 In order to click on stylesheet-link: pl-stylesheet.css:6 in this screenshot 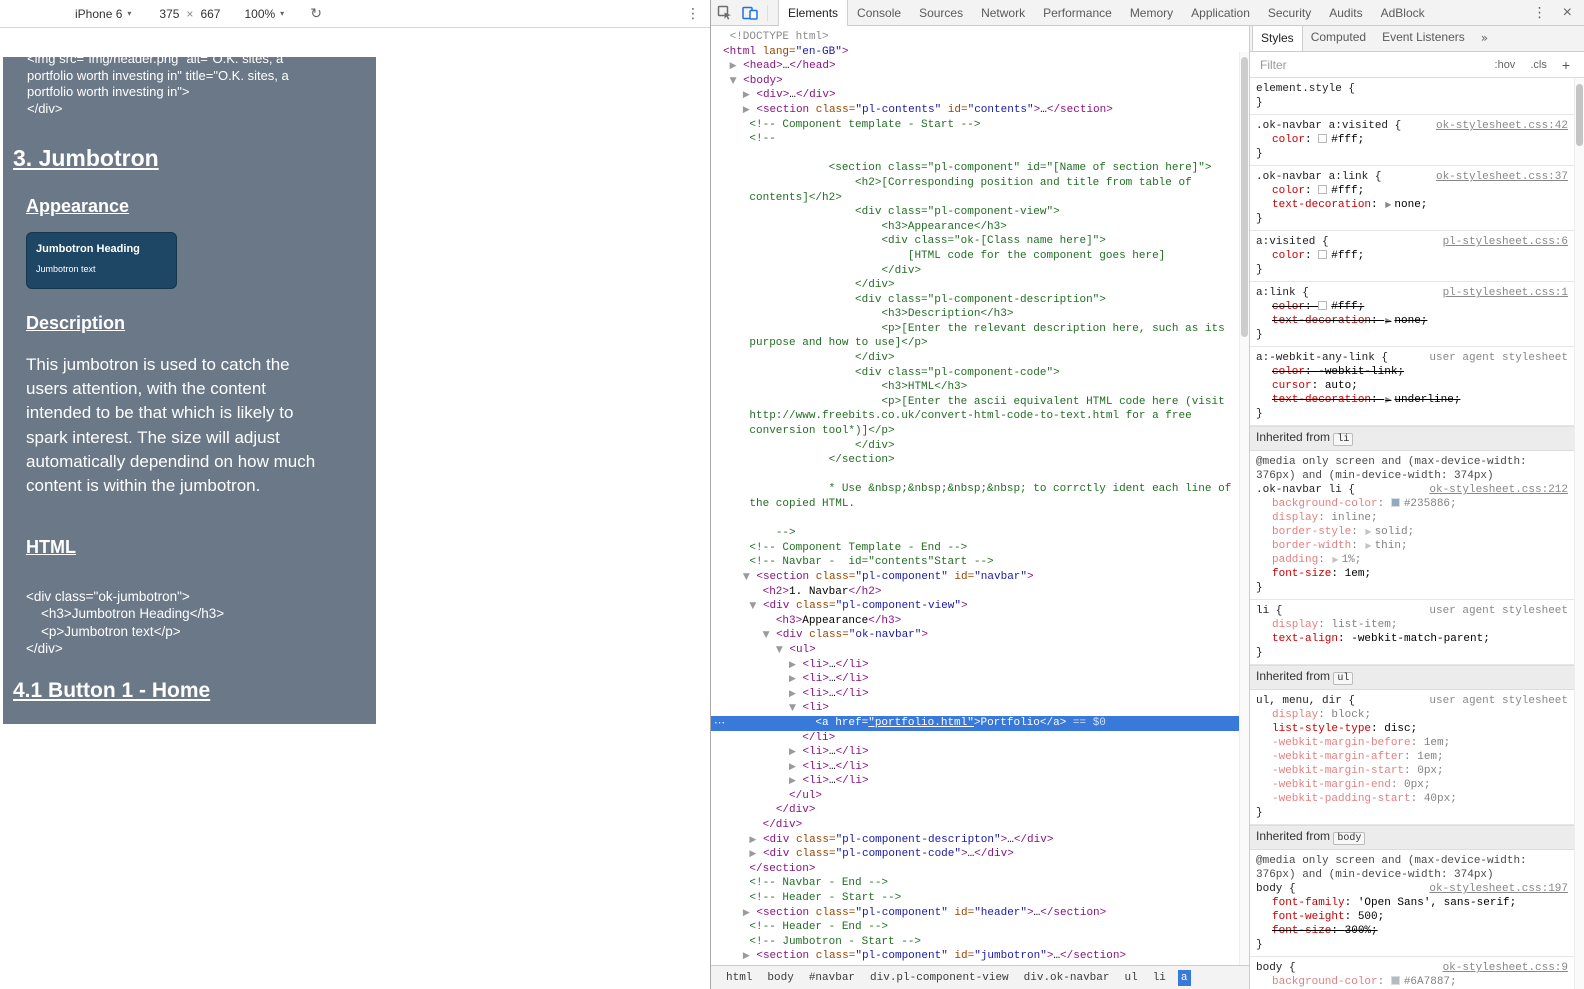, I will do `click(1505, 242)`.